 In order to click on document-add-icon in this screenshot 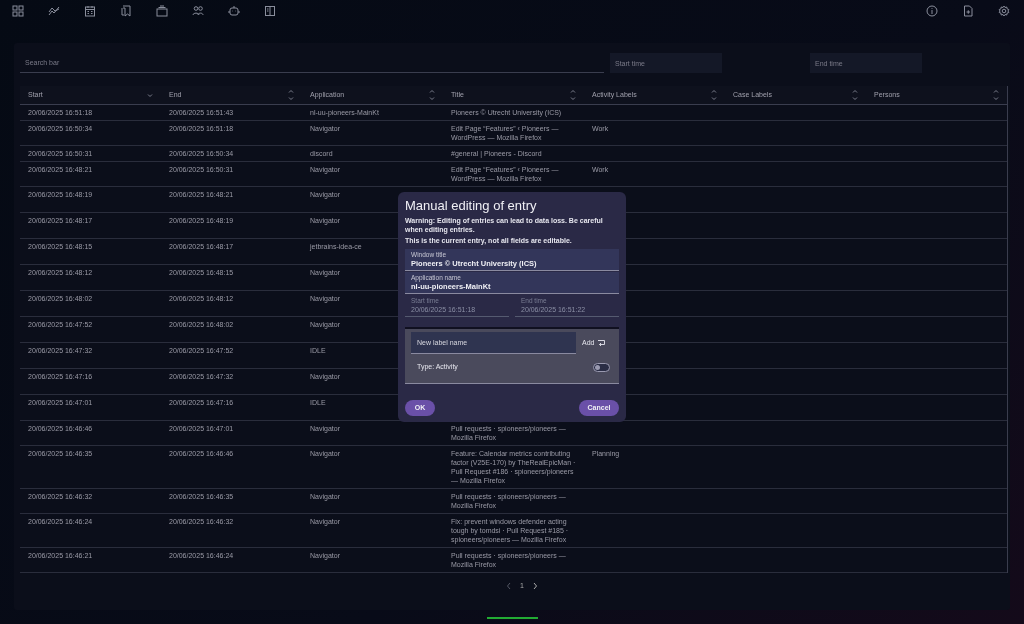, I will do `click(968, 11)`.